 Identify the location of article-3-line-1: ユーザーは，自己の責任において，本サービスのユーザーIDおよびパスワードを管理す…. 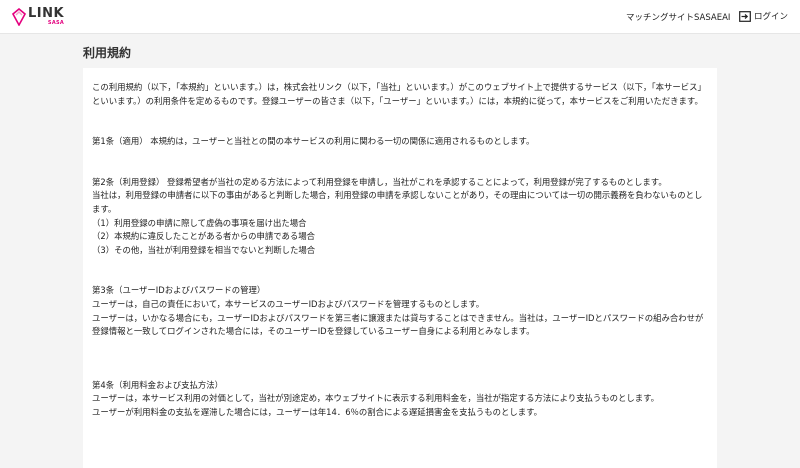
(288, 303).